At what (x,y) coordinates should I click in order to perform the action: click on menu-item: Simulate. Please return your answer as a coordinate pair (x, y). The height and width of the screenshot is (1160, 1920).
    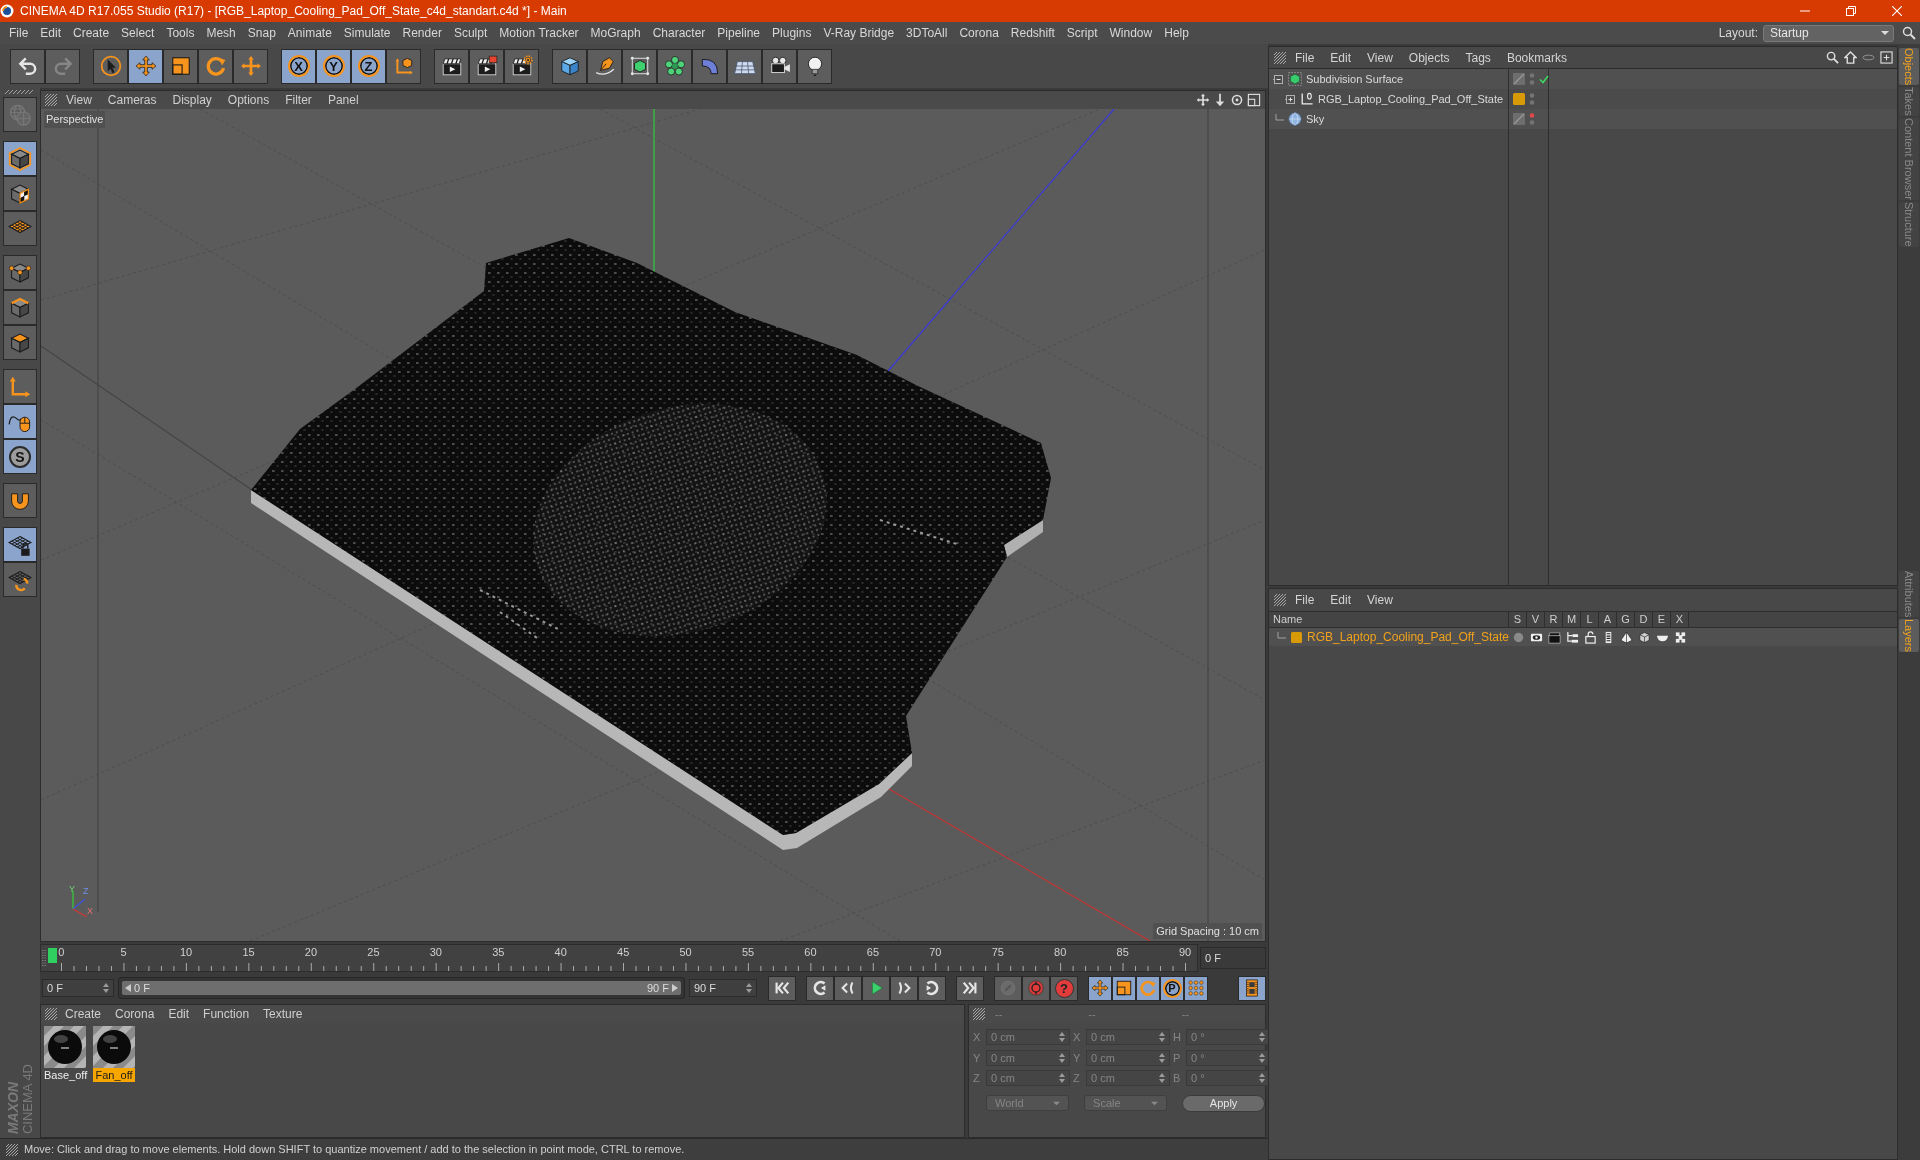
    Looking at the image, I should click on (367, 33).